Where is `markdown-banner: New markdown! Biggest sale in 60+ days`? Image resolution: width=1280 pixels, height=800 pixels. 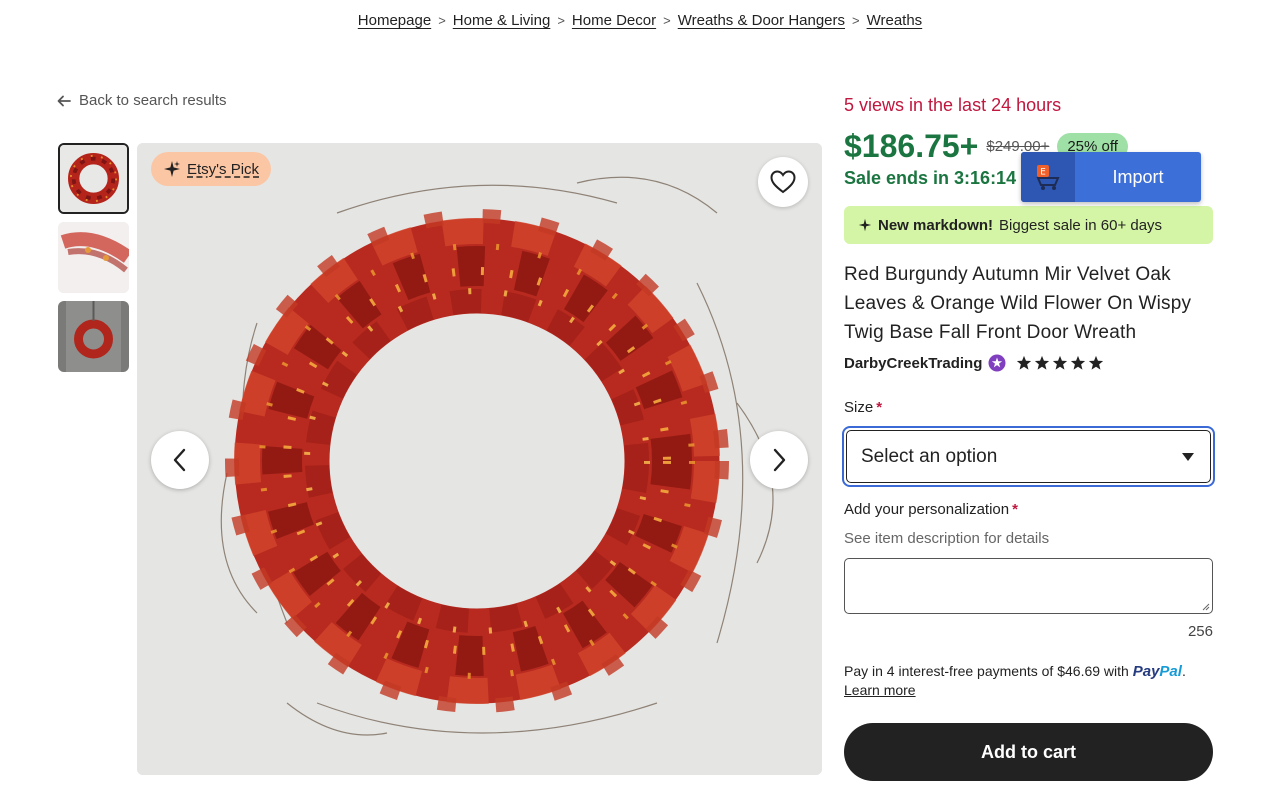 markdown-banner: New markdown! Biggest sale in 60+ days is located at coordinates (1028, 225).